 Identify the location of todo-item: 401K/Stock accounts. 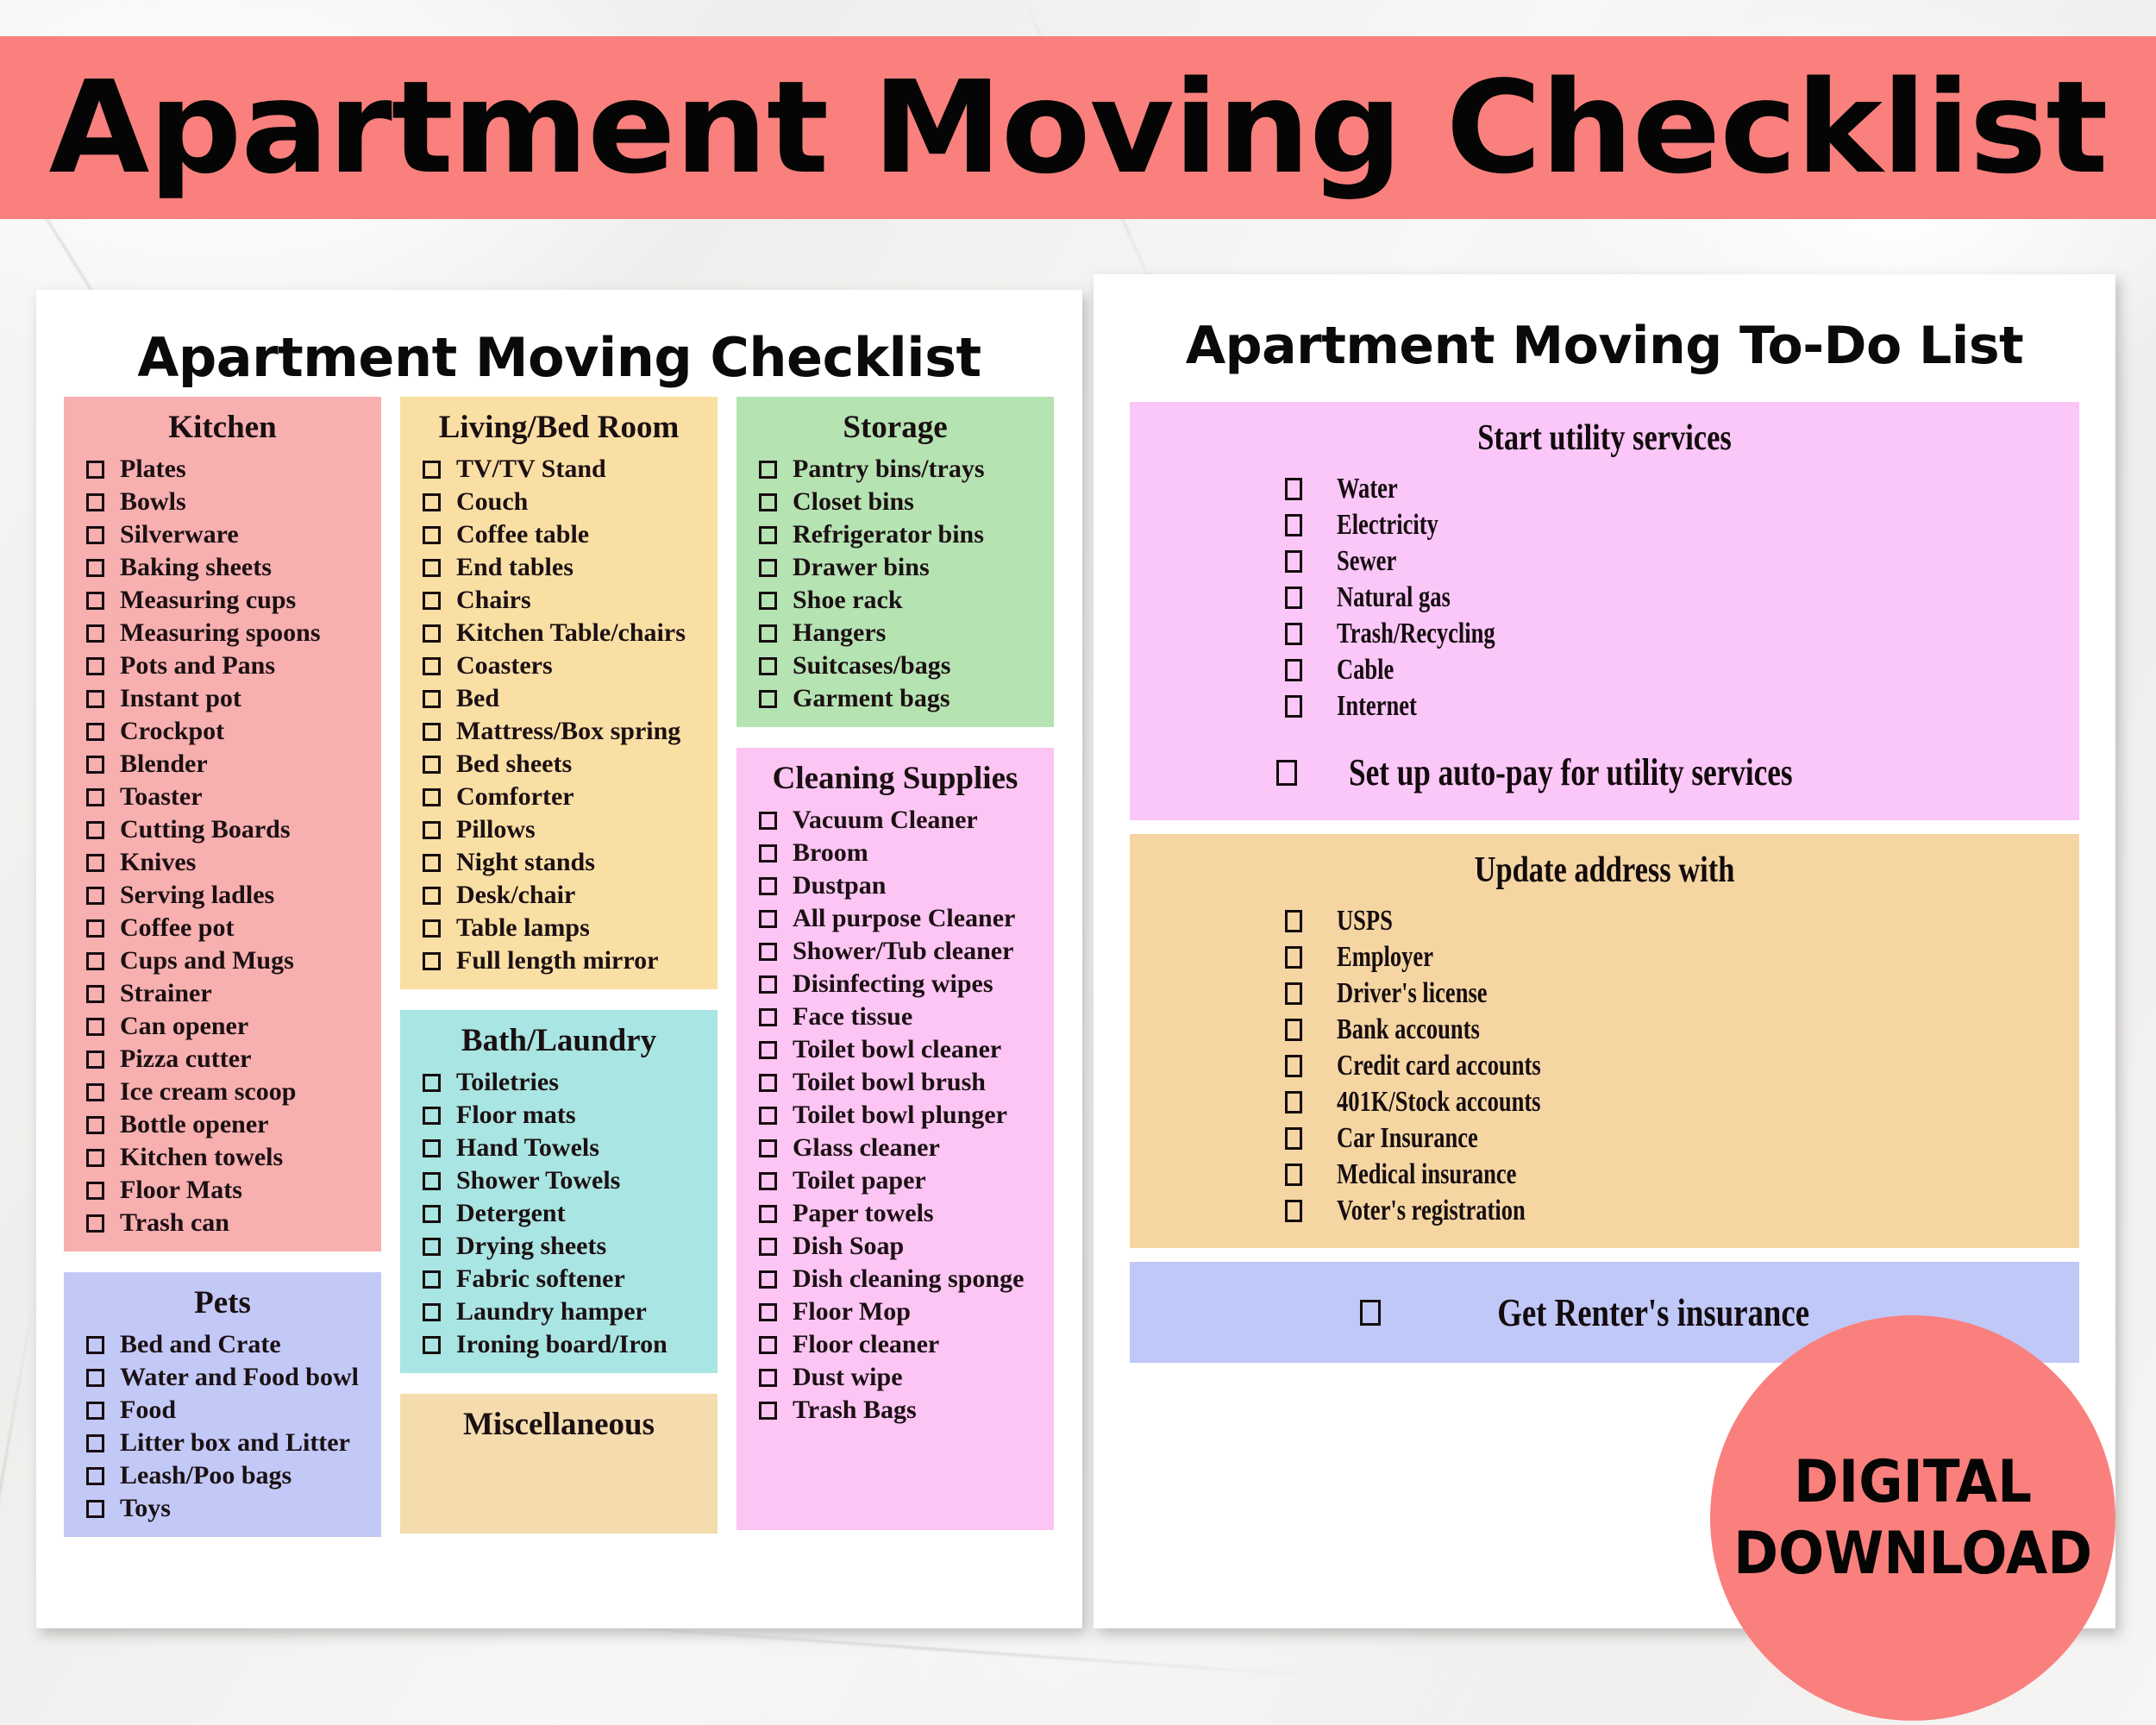
(1682, 1102).